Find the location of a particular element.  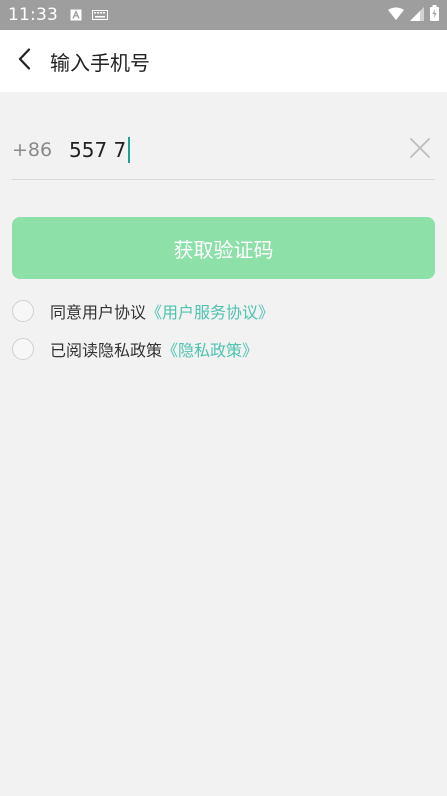

back-arrow-icon is located at coordinates (24, 61).